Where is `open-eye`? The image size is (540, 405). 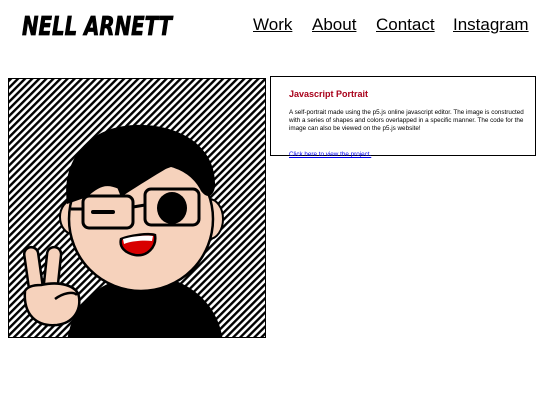 open-eye is located at coordinates (172, 208).